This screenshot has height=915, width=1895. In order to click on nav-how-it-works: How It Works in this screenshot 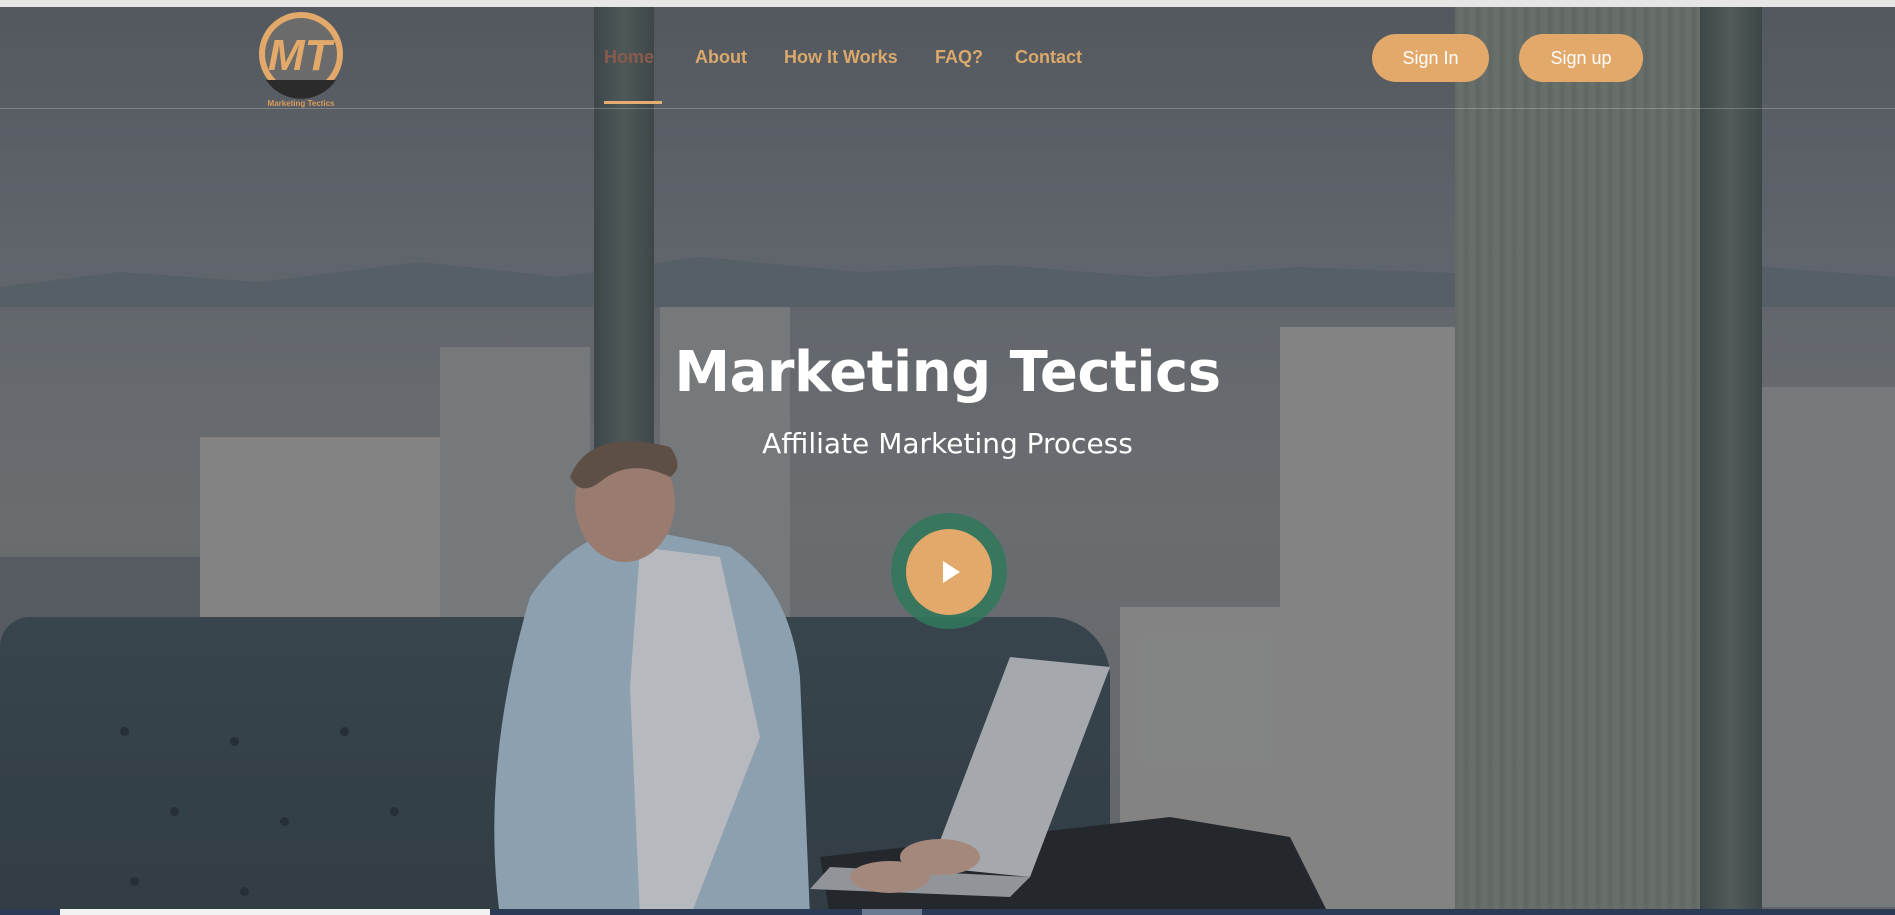, I will do `click(841, 57)`.